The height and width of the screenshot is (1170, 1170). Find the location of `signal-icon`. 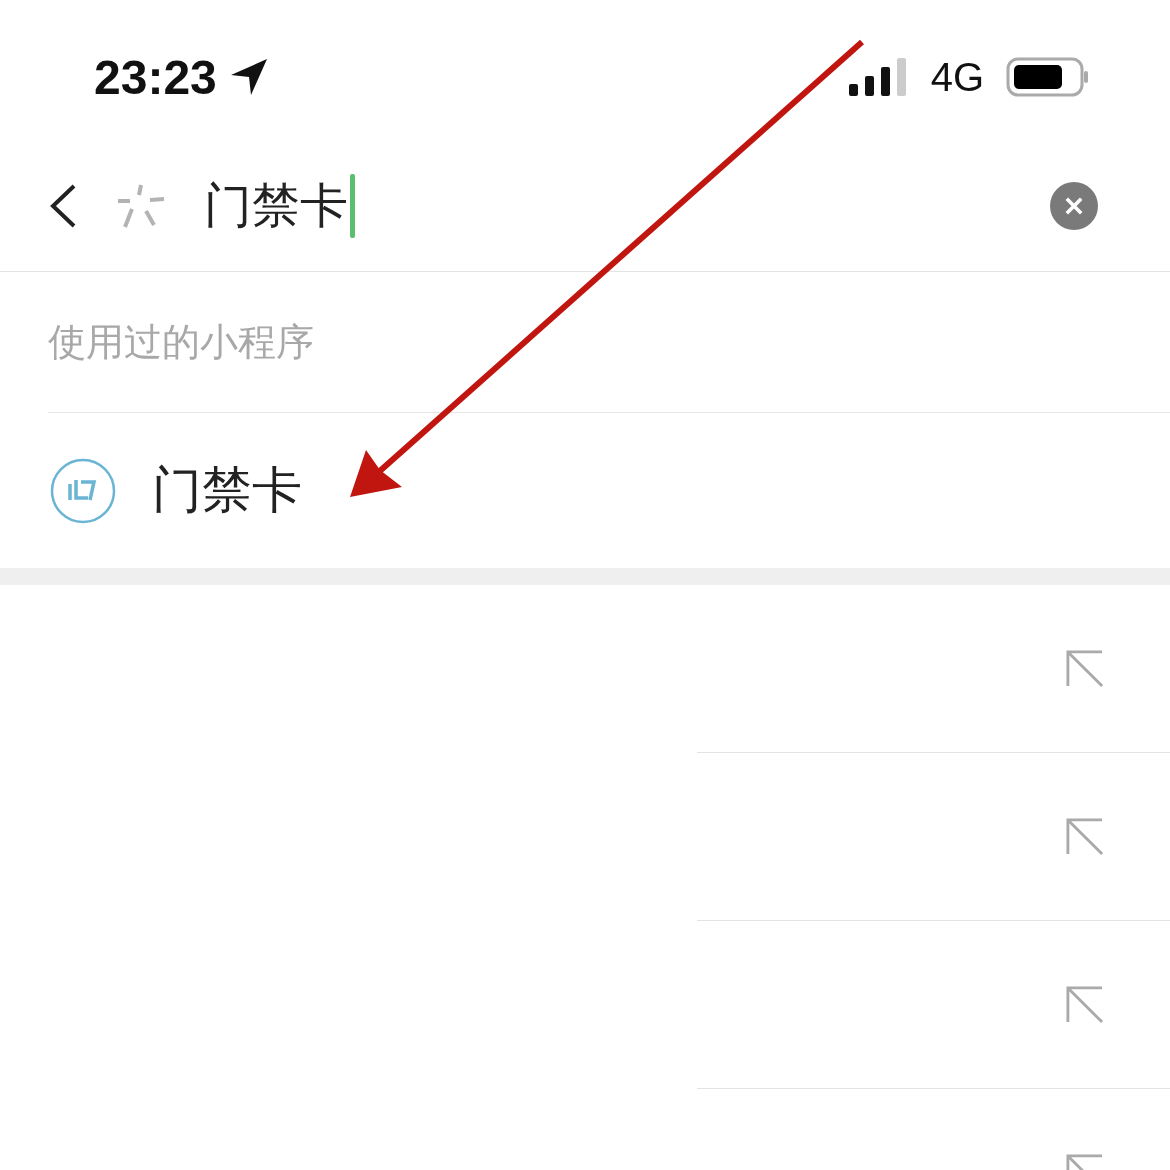

signal-icon is located at coordinates (877, 77).